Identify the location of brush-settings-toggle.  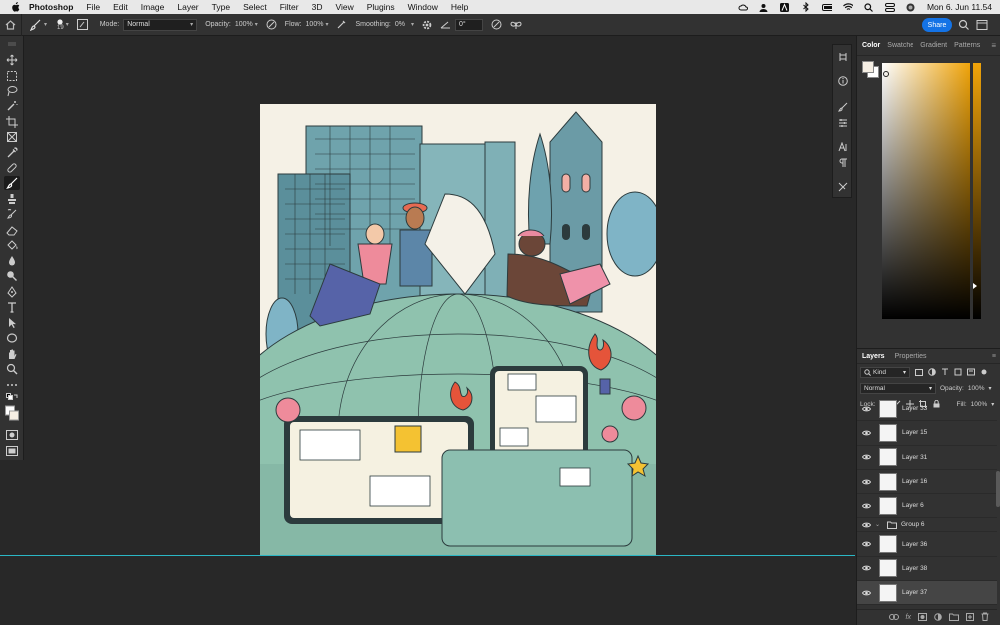
(82, 24).